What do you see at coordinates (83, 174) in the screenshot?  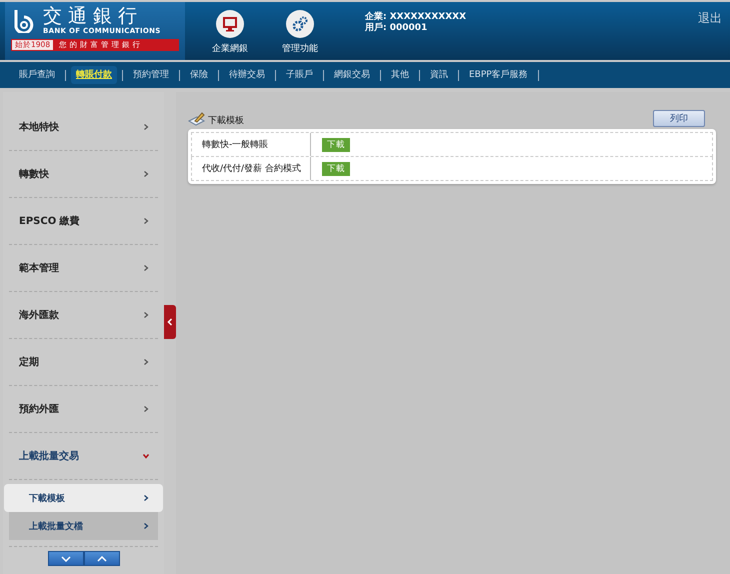 I see `sidebar-item: 轉數快` at bounding box center [83, 174].